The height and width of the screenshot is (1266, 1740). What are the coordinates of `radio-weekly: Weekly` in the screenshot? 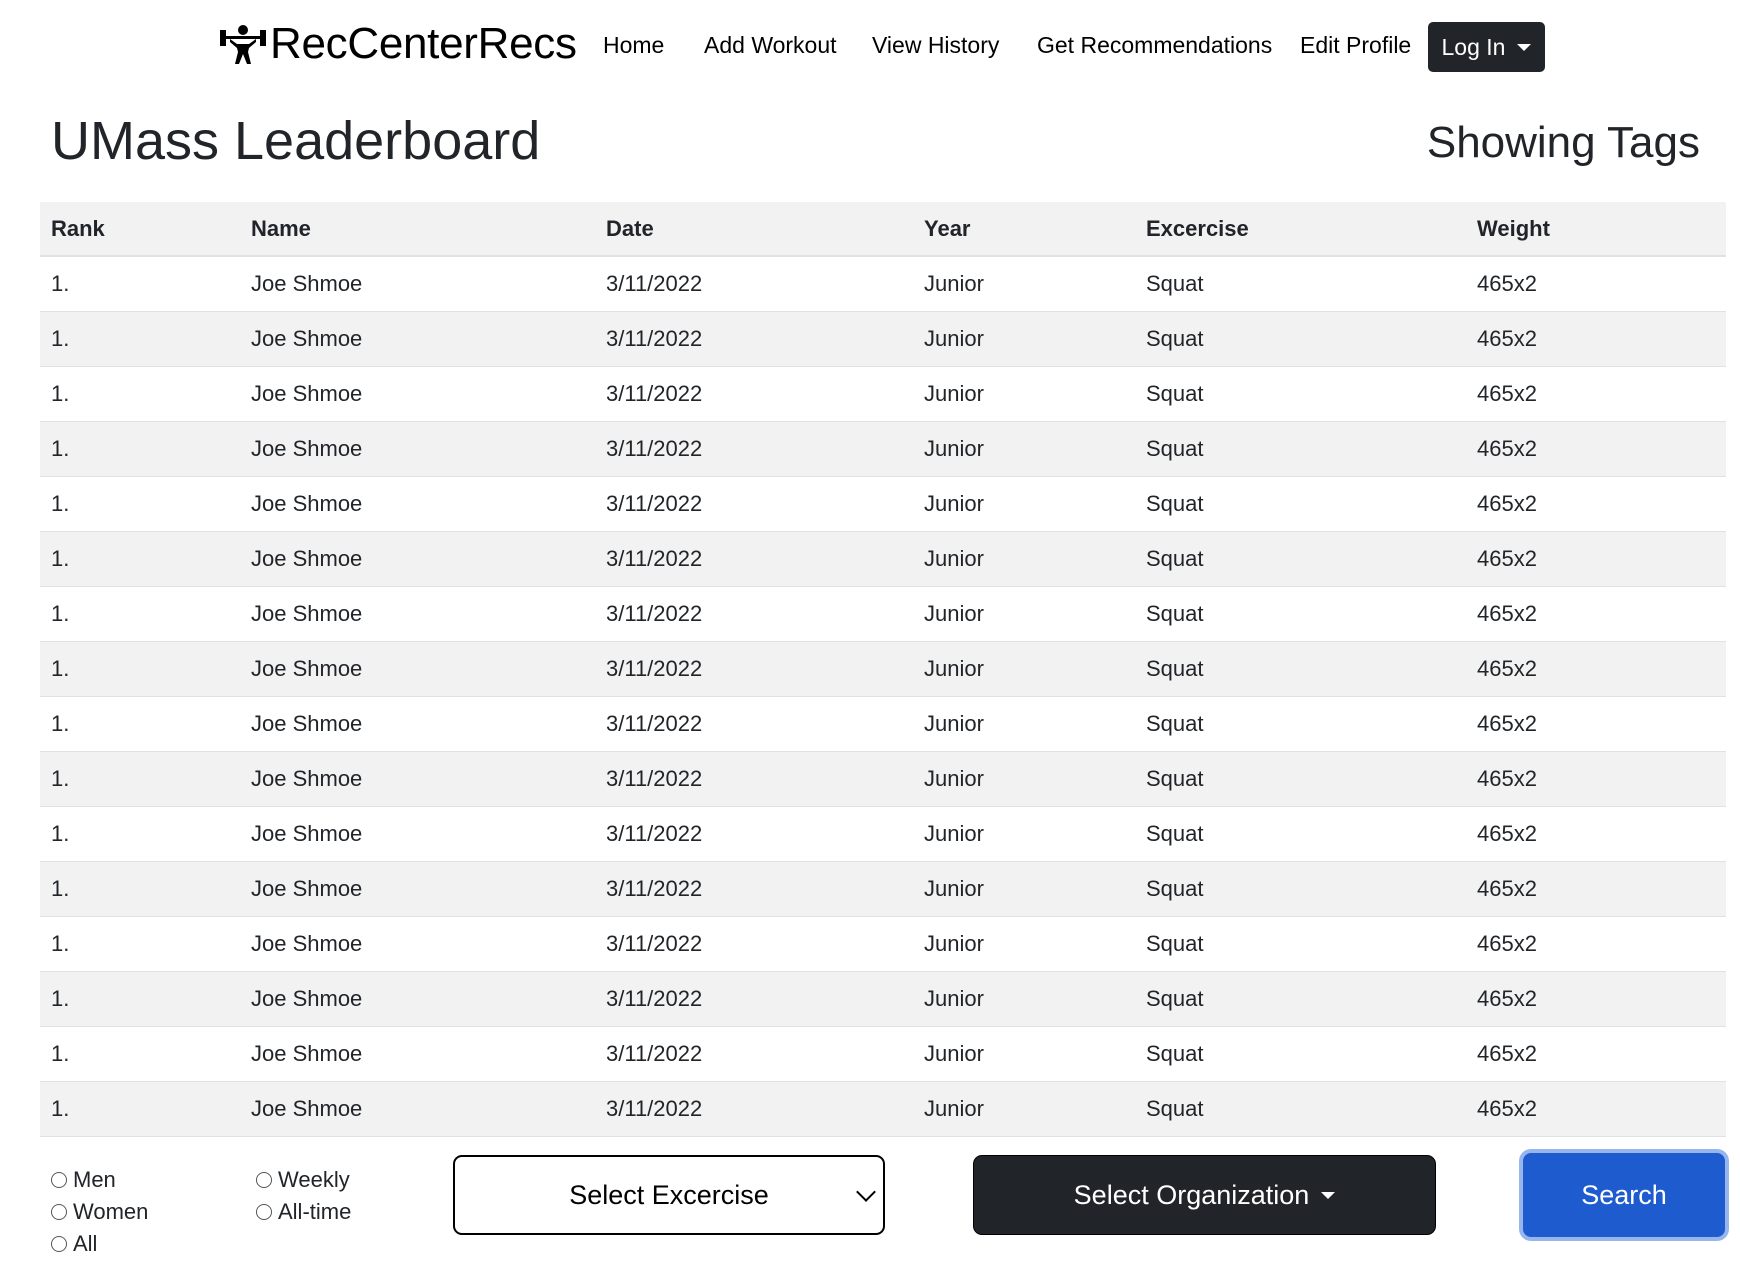 It's located at (303, 1180).